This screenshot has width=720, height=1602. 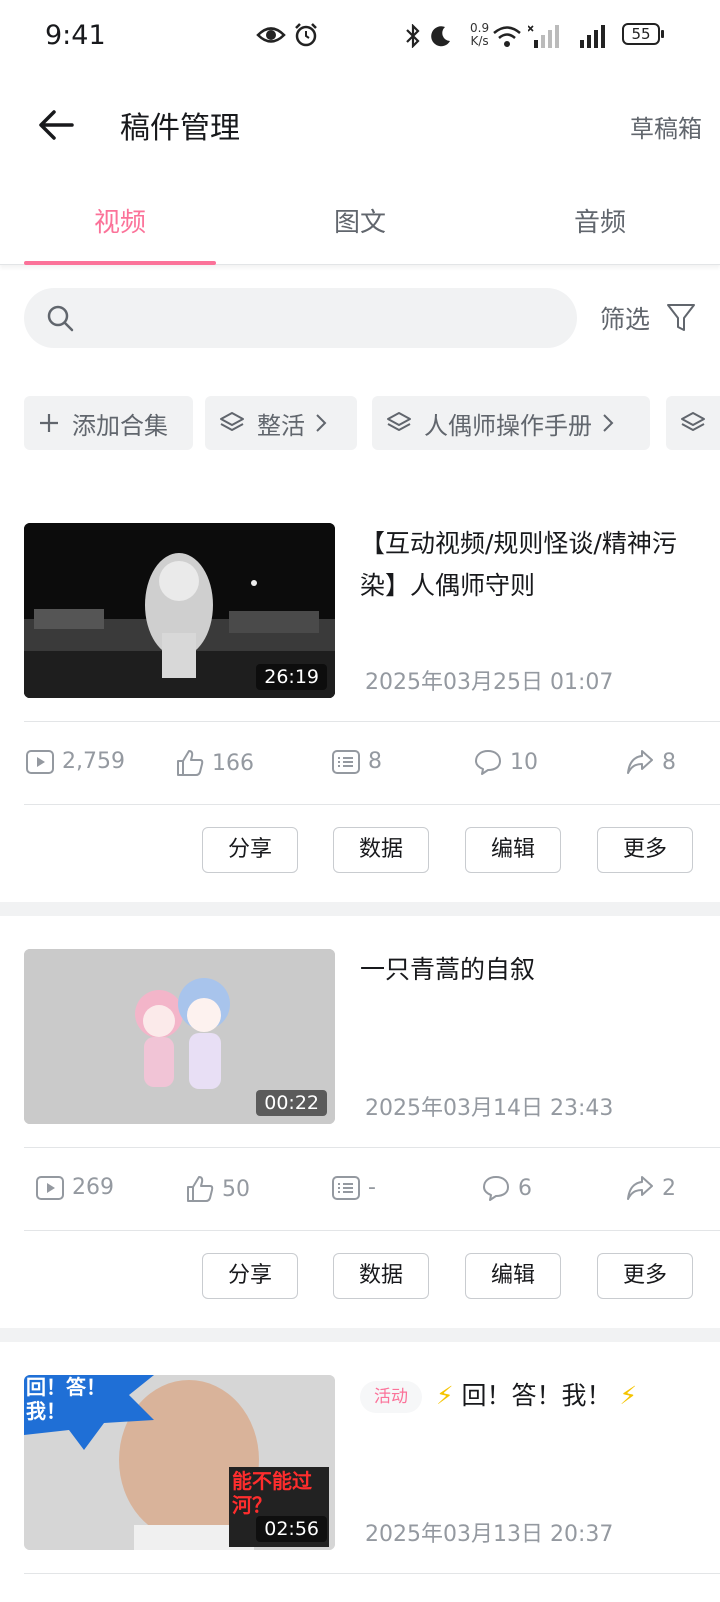 I want to click on divider, so click(x=372, y=1573).